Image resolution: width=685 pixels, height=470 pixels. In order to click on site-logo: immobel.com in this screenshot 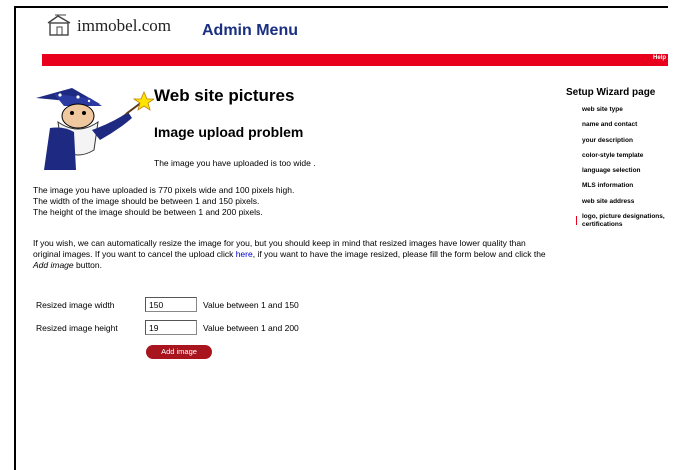, I will do `click(108, 25)`.